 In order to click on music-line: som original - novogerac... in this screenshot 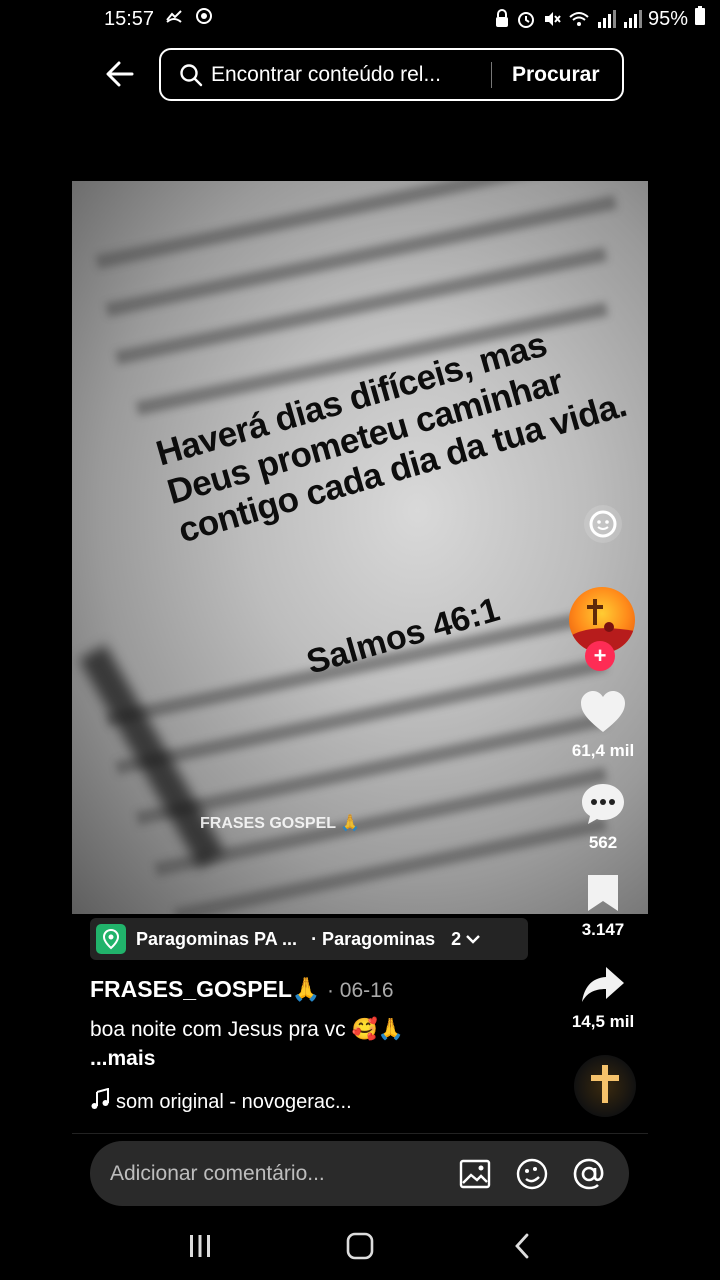, I will do `click(221, 1101)`.